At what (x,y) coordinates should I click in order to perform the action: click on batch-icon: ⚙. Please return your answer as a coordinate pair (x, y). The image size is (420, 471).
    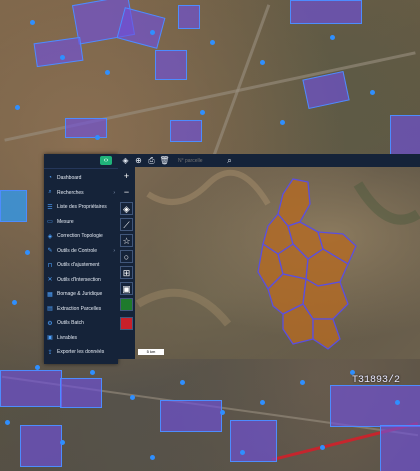
    Looking at the image, I should click on (50, 323).